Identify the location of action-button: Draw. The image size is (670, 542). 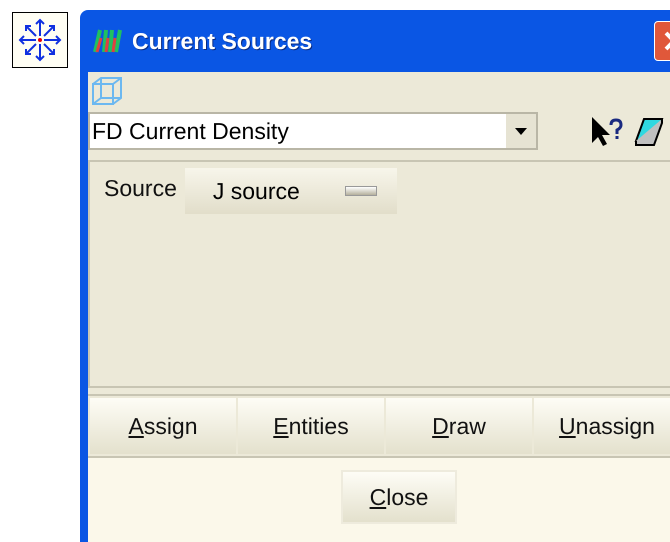
(459, 426).